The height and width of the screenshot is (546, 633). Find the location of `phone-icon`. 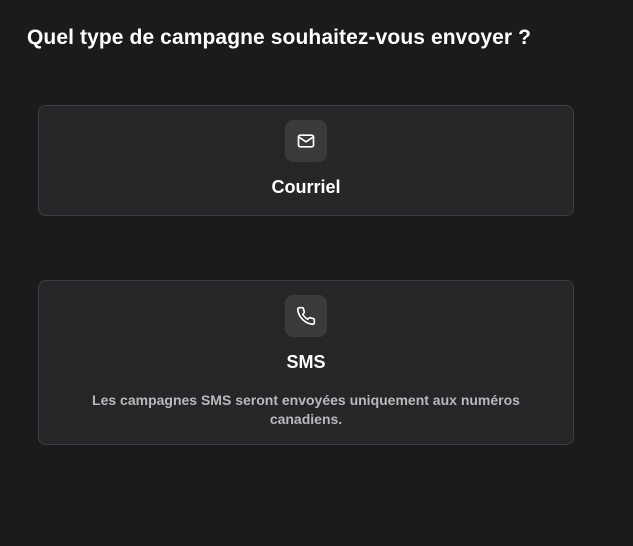

phone-icon is located at coordinates (306, 316).